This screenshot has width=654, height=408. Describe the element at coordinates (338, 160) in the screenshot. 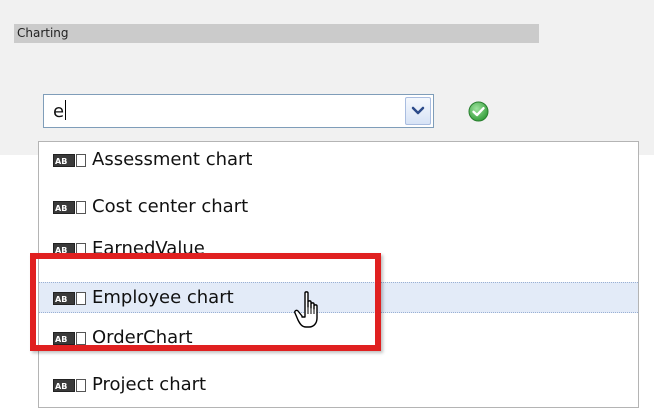

I see `list-item-assessment-chart: AB Assessment chart` at that location.